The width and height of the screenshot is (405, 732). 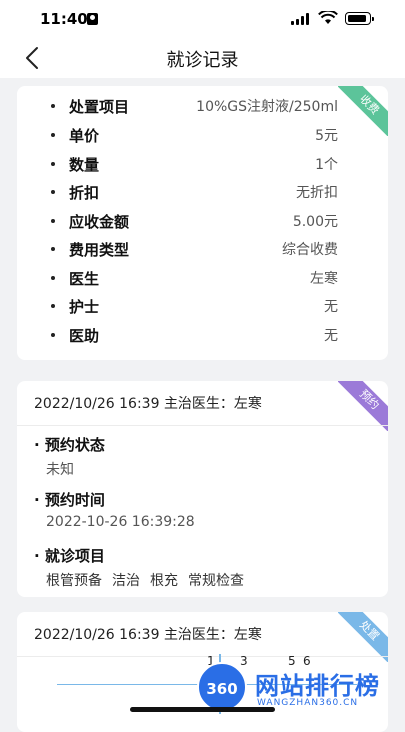 What do you see at coordinates (310, 250) in the screenshot?
I see `kv-value: 综合收费` at bounding box center [310, 250].